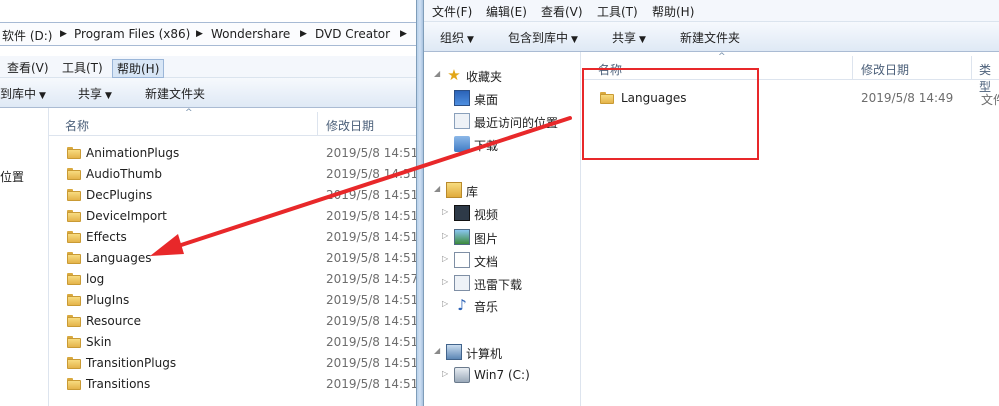 The image size is (999, 406). What do you see at coordinates (371, 183) in the screenshot?
I see `arrow-shaft` at bounding box center [371, 183].